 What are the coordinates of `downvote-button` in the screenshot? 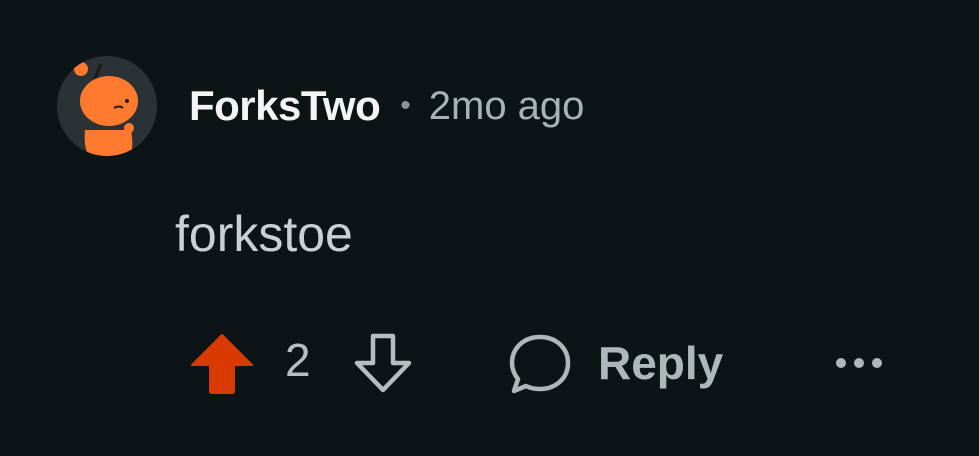 It's located at (383, 363).